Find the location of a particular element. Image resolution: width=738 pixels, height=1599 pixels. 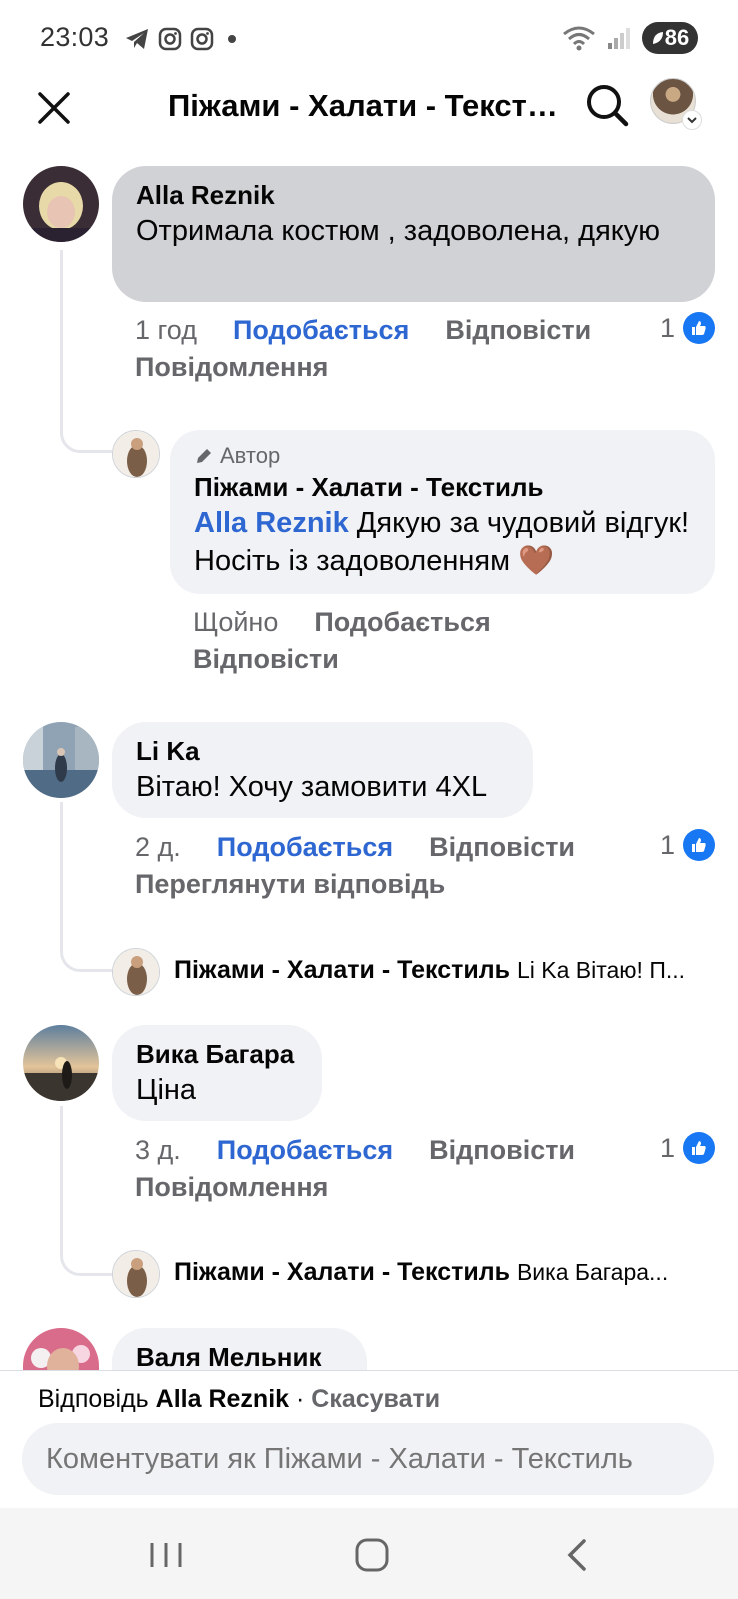

comment-input is located at coordinates (368, 1459).